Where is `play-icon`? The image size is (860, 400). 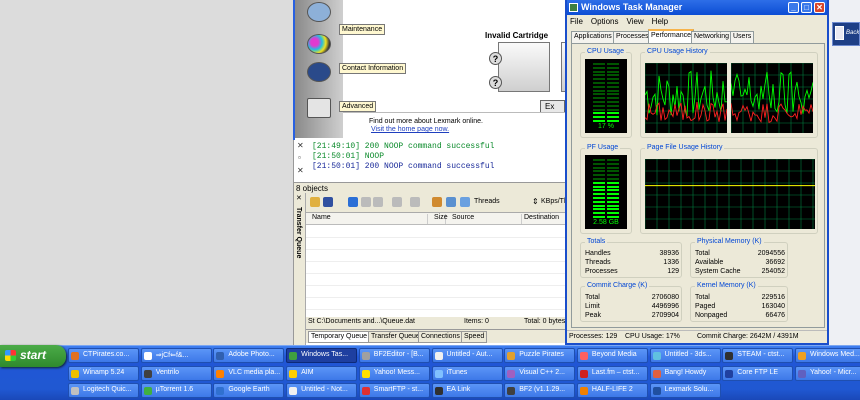 play-icon is located at coordinates (353, 202).